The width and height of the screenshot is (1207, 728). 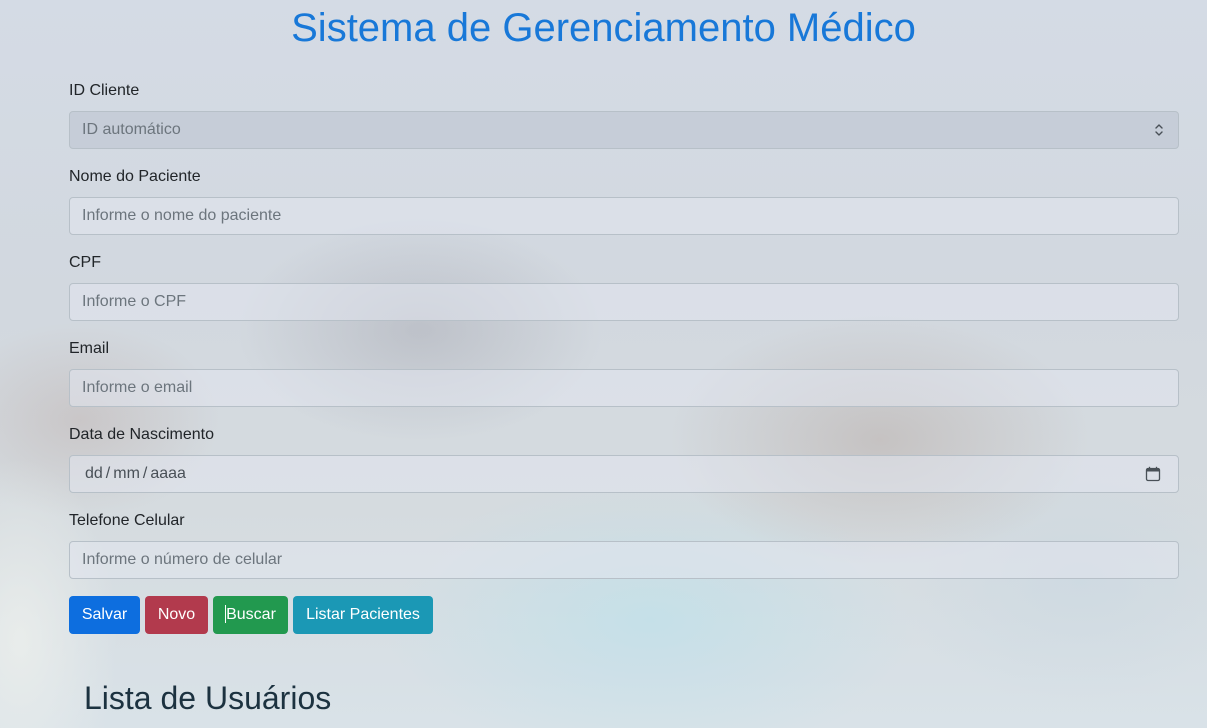 What do you see at coordinates (141, 434) in the screenshot?
I see `nascimento-label: Data de Nascimento` at bounding box center [141, 434].